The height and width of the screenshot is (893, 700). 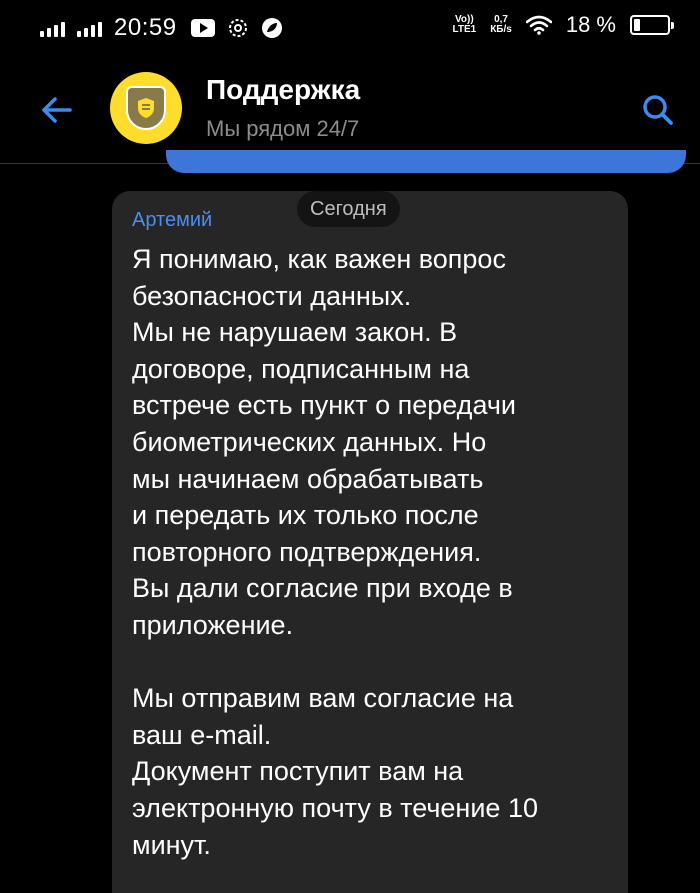 What do you see at coordinates (350, 29) in the screenshot?
I see `status-bar: 20:59 Vo)) LTE1 0,7 КБ/s 18 %` at bounding box center [350, 29].